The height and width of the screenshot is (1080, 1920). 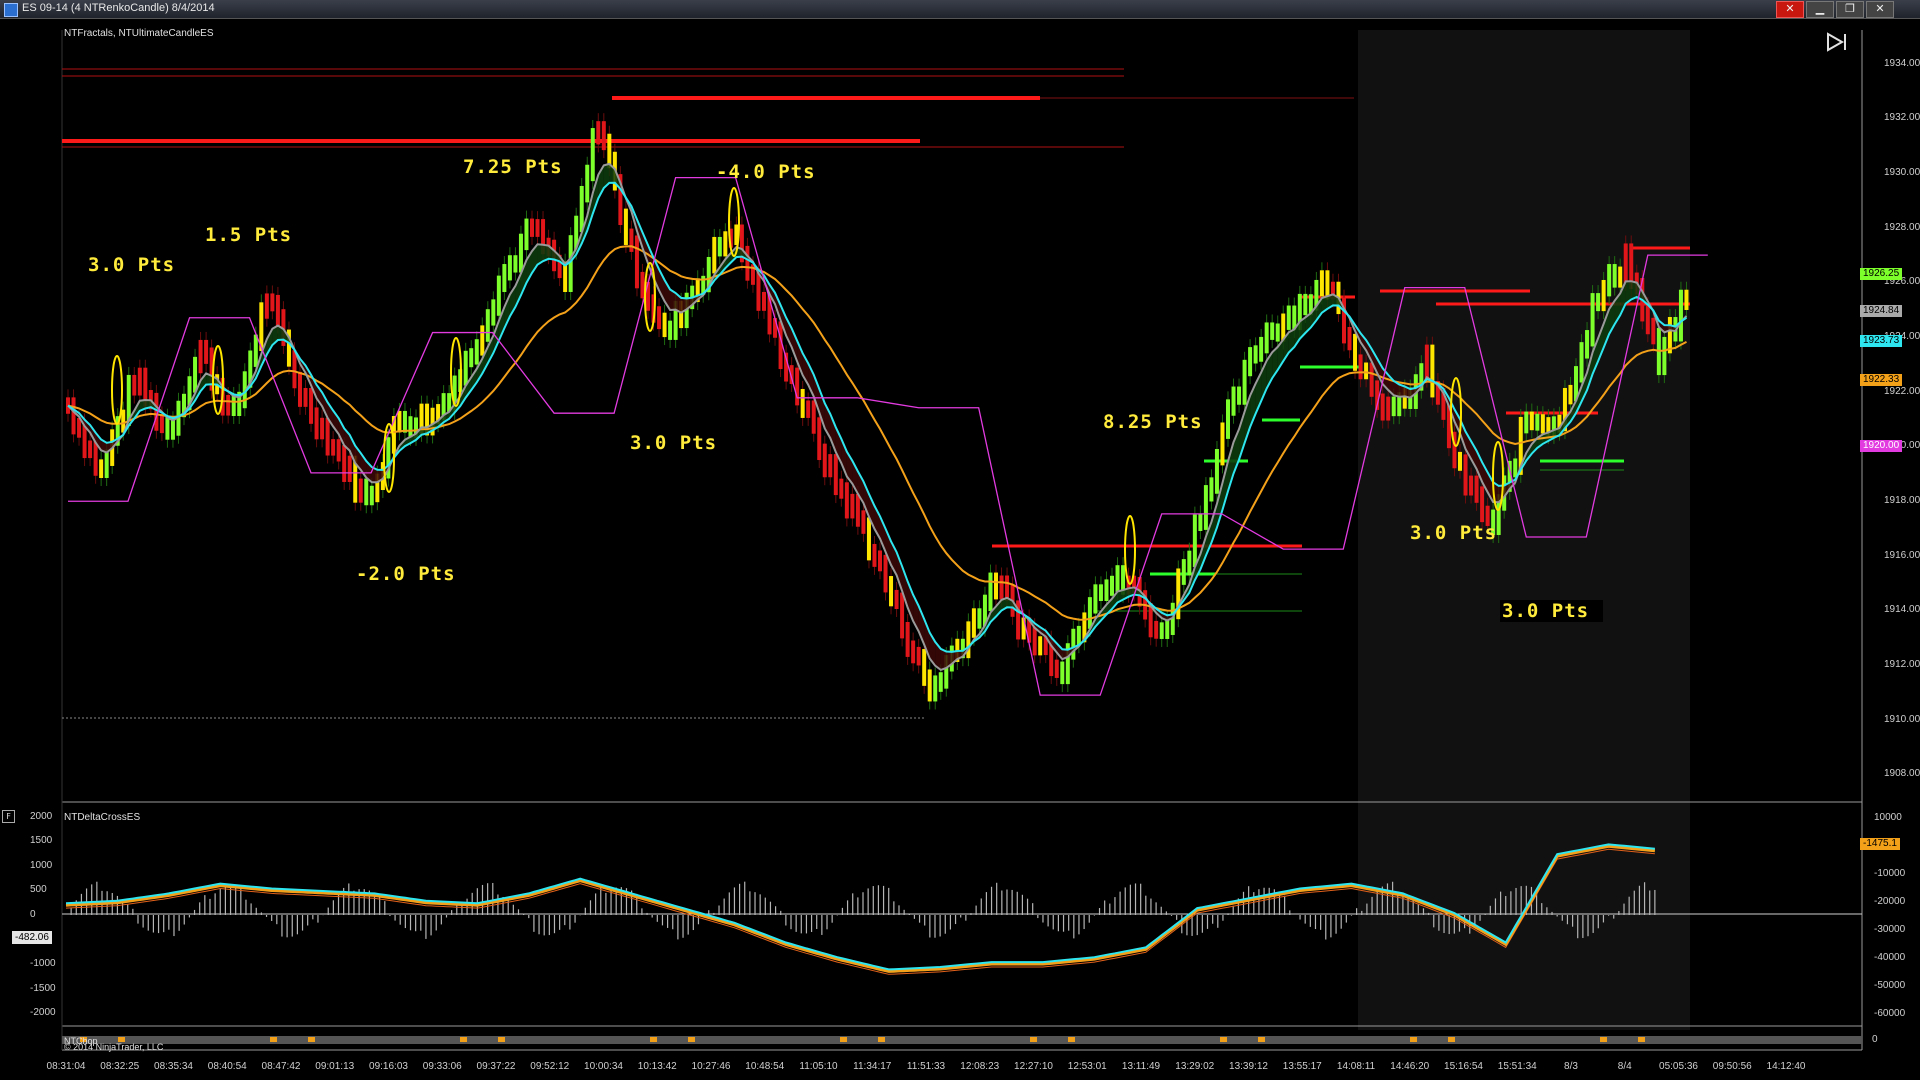 I want to click on indicator-left-tick: -1500, so click(x=43, y=988).